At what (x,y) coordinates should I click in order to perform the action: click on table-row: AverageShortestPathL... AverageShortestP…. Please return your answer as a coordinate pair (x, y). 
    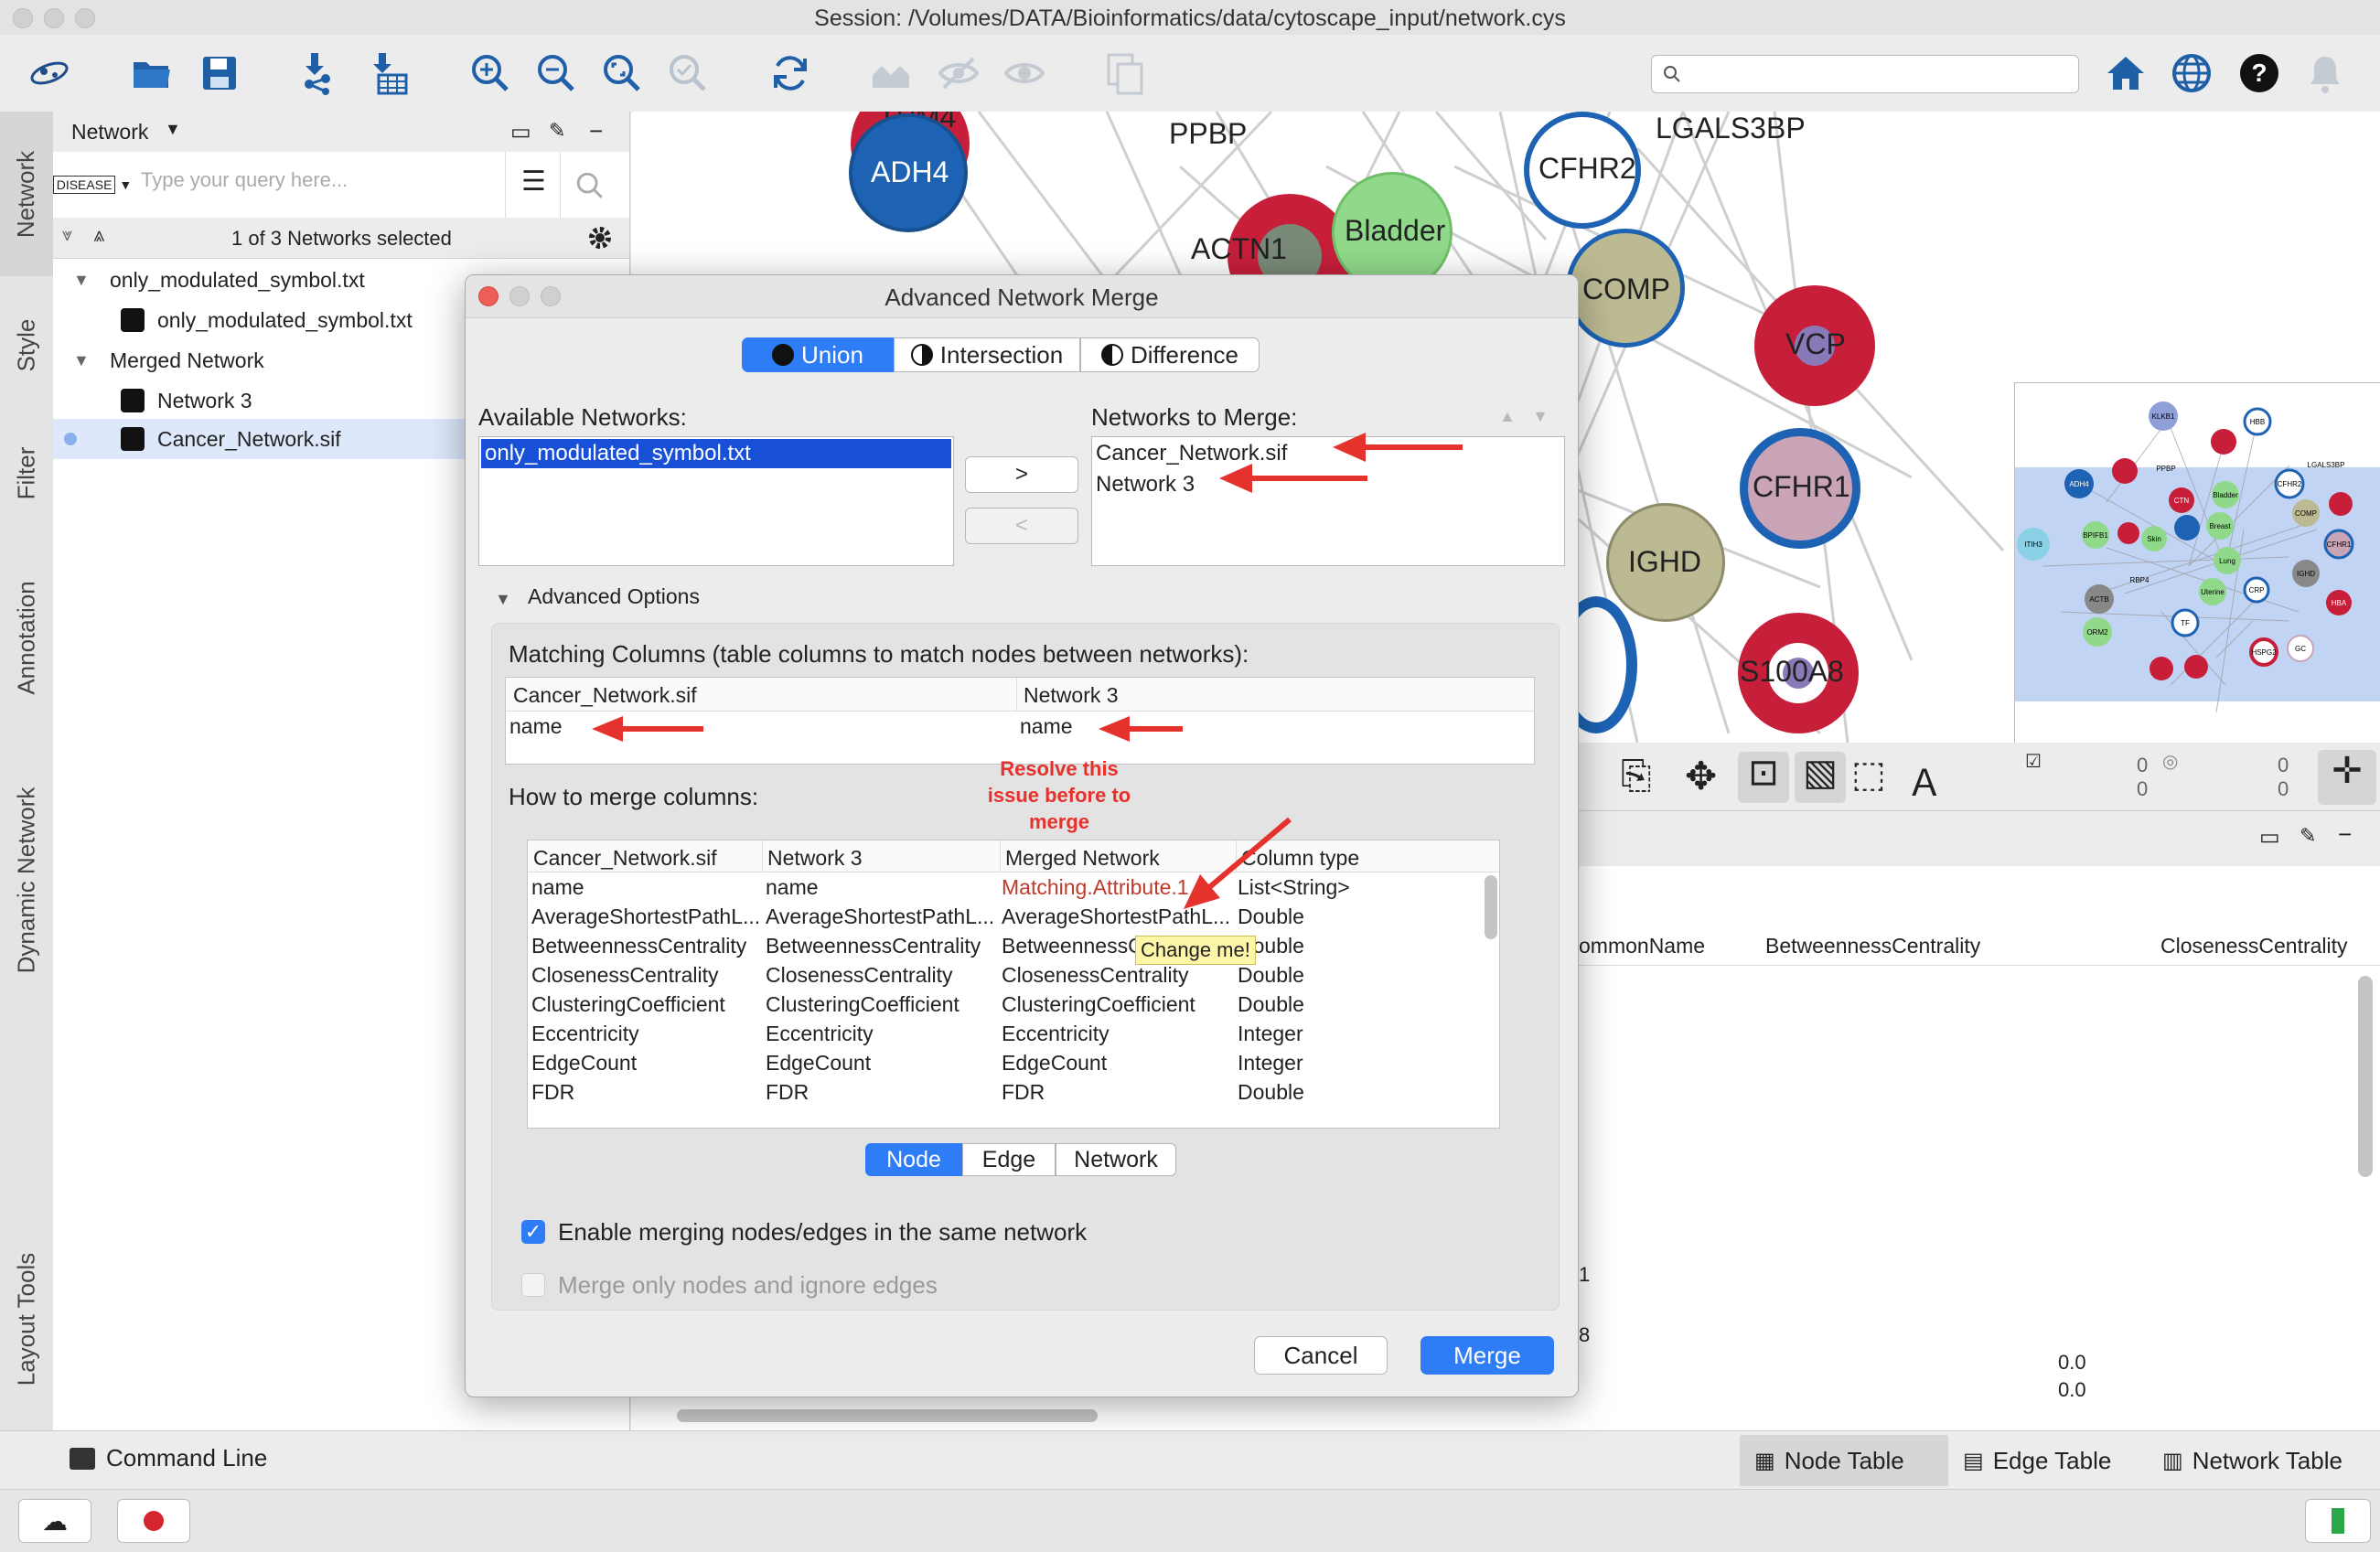
    Looking at the image, I should click on (1003, 915).